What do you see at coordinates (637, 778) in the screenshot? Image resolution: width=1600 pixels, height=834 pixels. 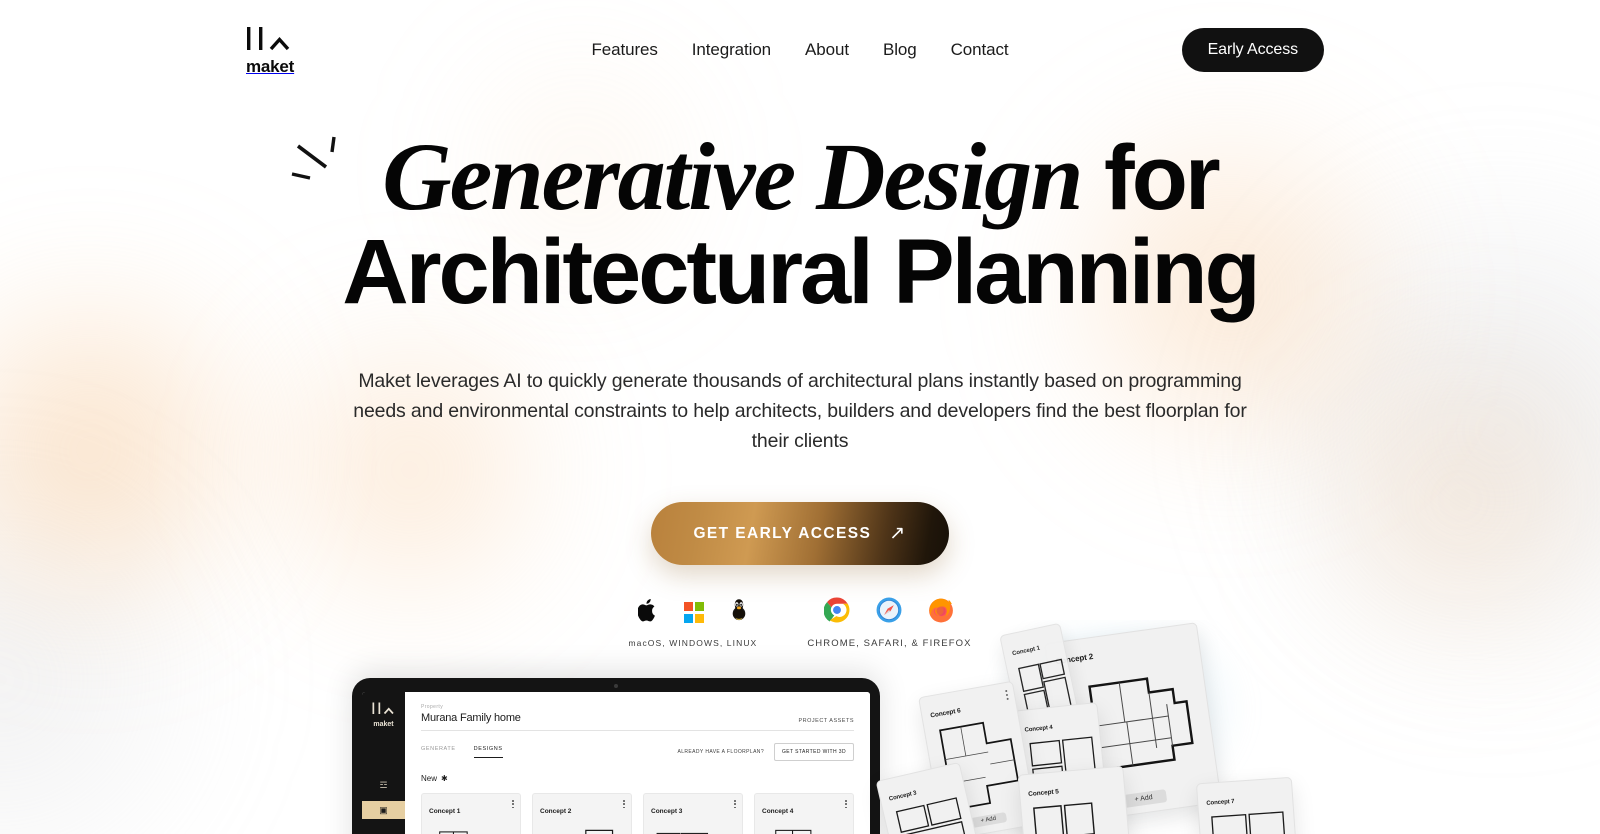 I see `new-section-label: New ✱` at bounding box center [637, 778].